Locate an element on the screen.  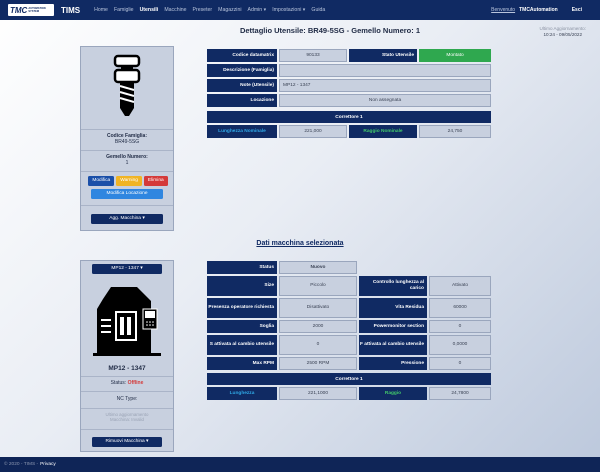
machine-corrector-header: Correttore 1 is located at coordinates (349, 379).